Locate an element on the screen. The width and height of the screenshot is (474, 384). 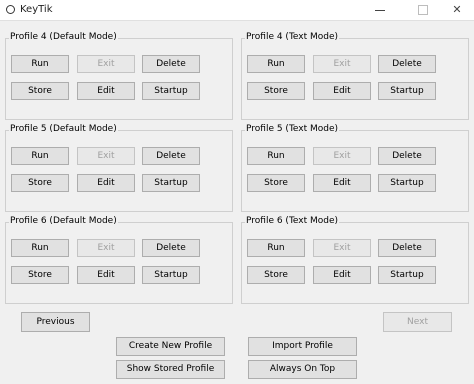
group-label: Profile 6 (Default Mode) is located at coordinates (63, 221).